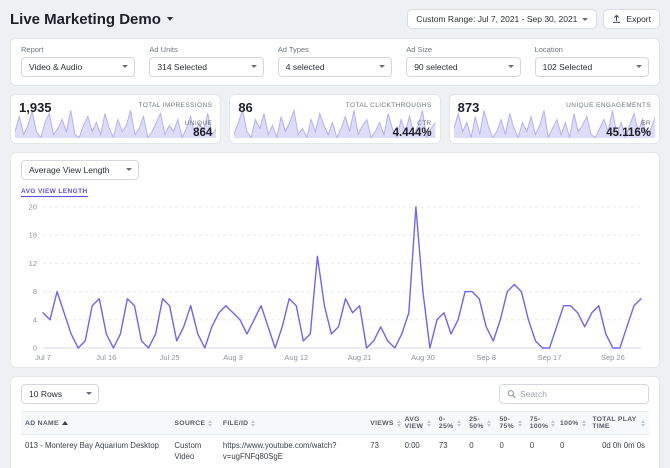 Image resolution: width=670 pixels, height=468 pixels. Describe the element at coordinates (419, 49) in the screenshot. I see `filter-label: Ad Size` at that location.